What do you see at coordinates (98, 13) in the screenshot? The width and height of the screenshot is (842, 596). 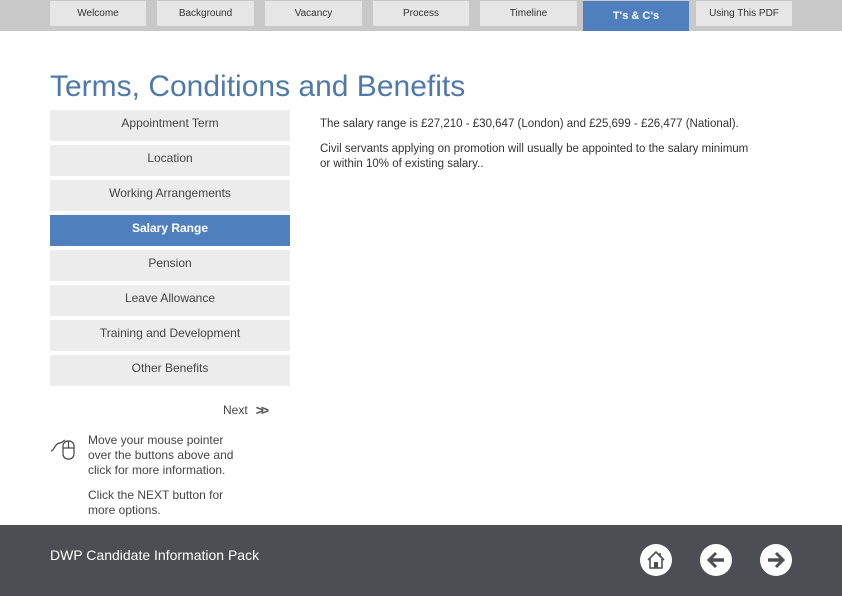 I see `tab-welcome: Welcome` at bounding box center [98, 13].